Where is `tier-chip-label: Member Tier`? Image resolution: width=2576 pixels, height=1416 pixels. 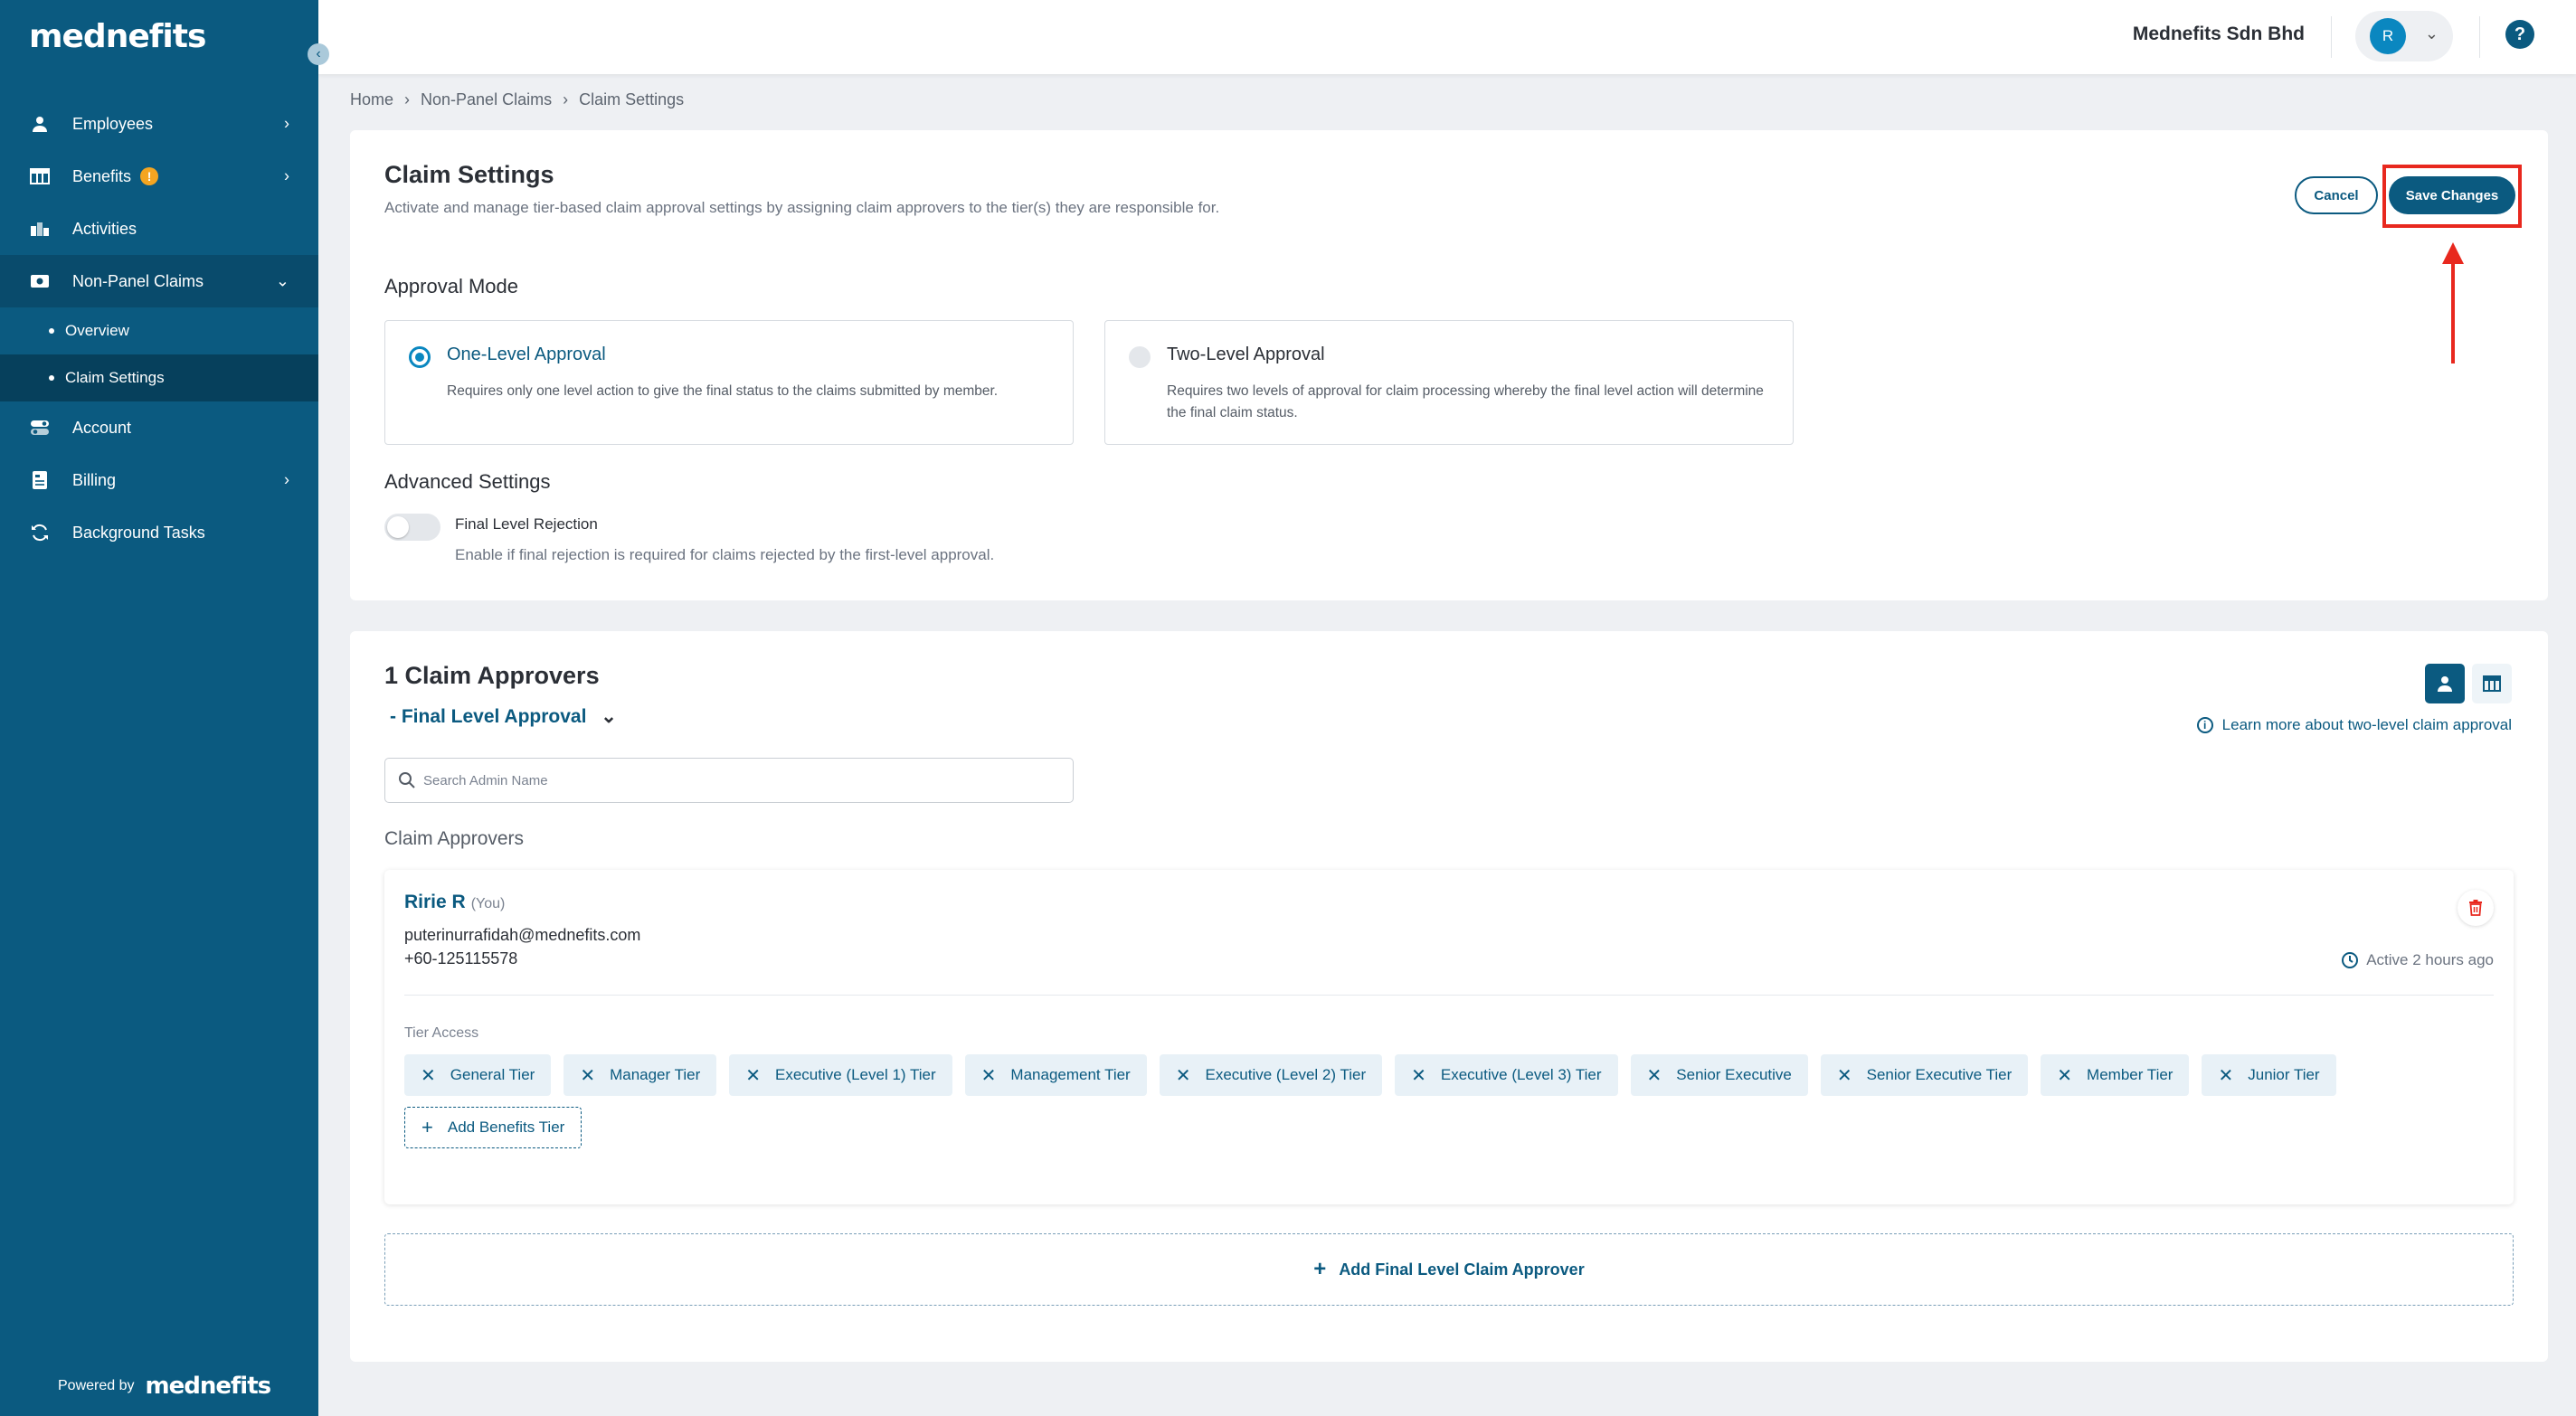
tier-chip-label: Member Tier is located at coordinates (2130, 1074).